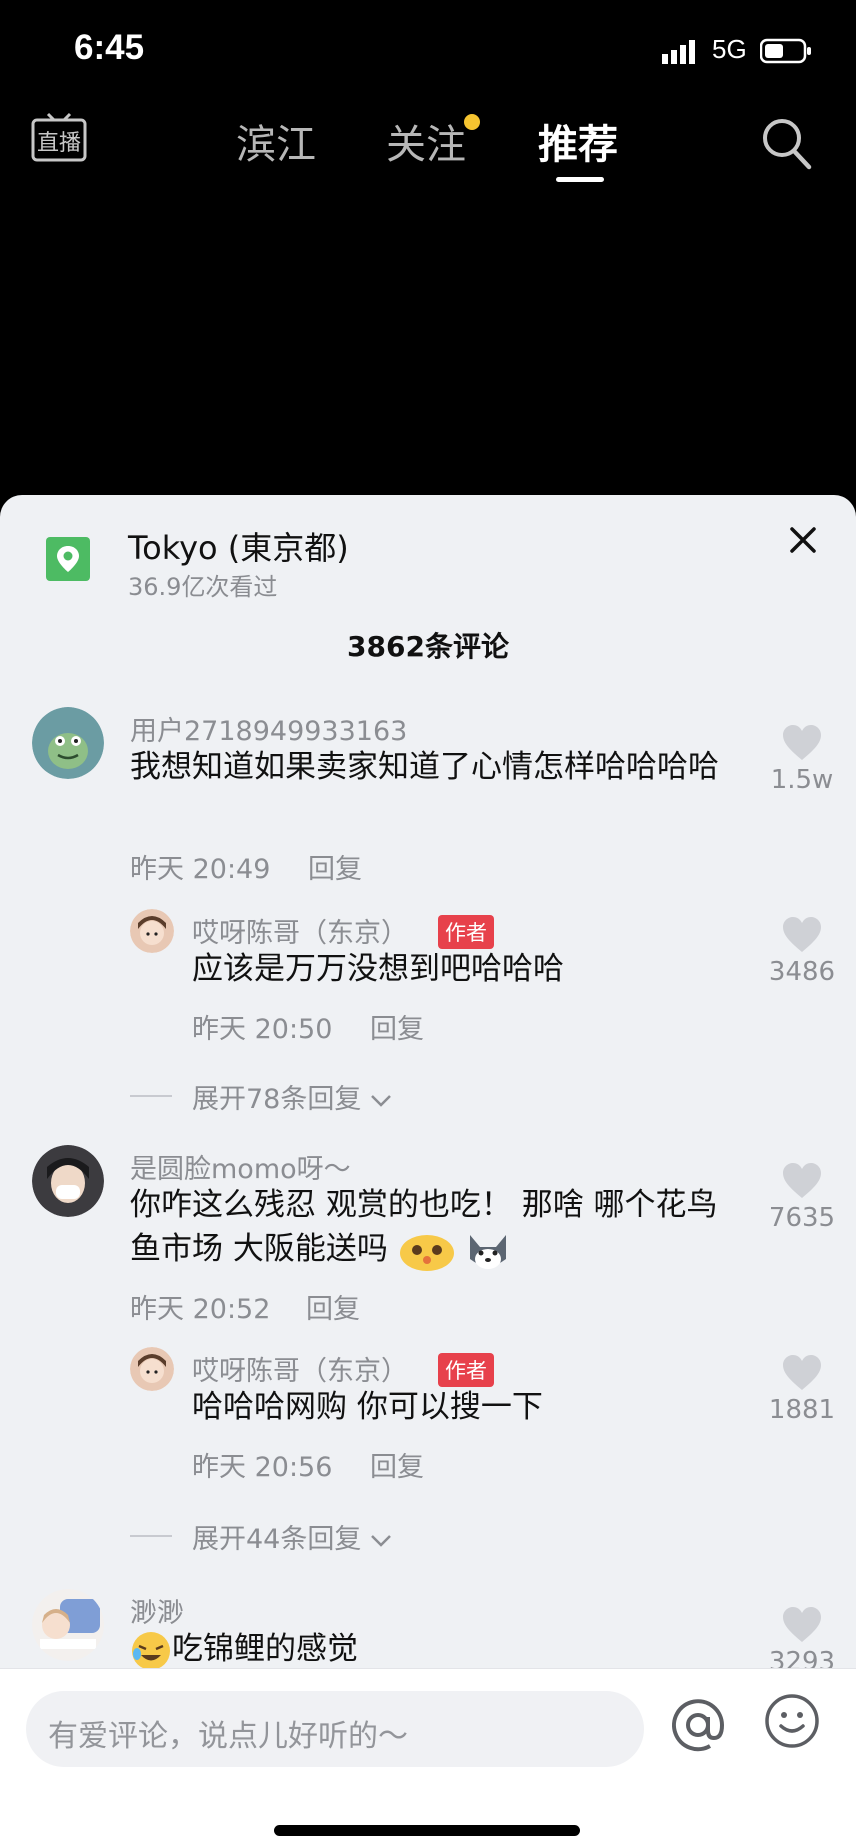 The width and height of the screenshot is (856, 1844). Describe the element at coordinates (729, 49) in the screenshot. I see `network-label: 5G` at that location.